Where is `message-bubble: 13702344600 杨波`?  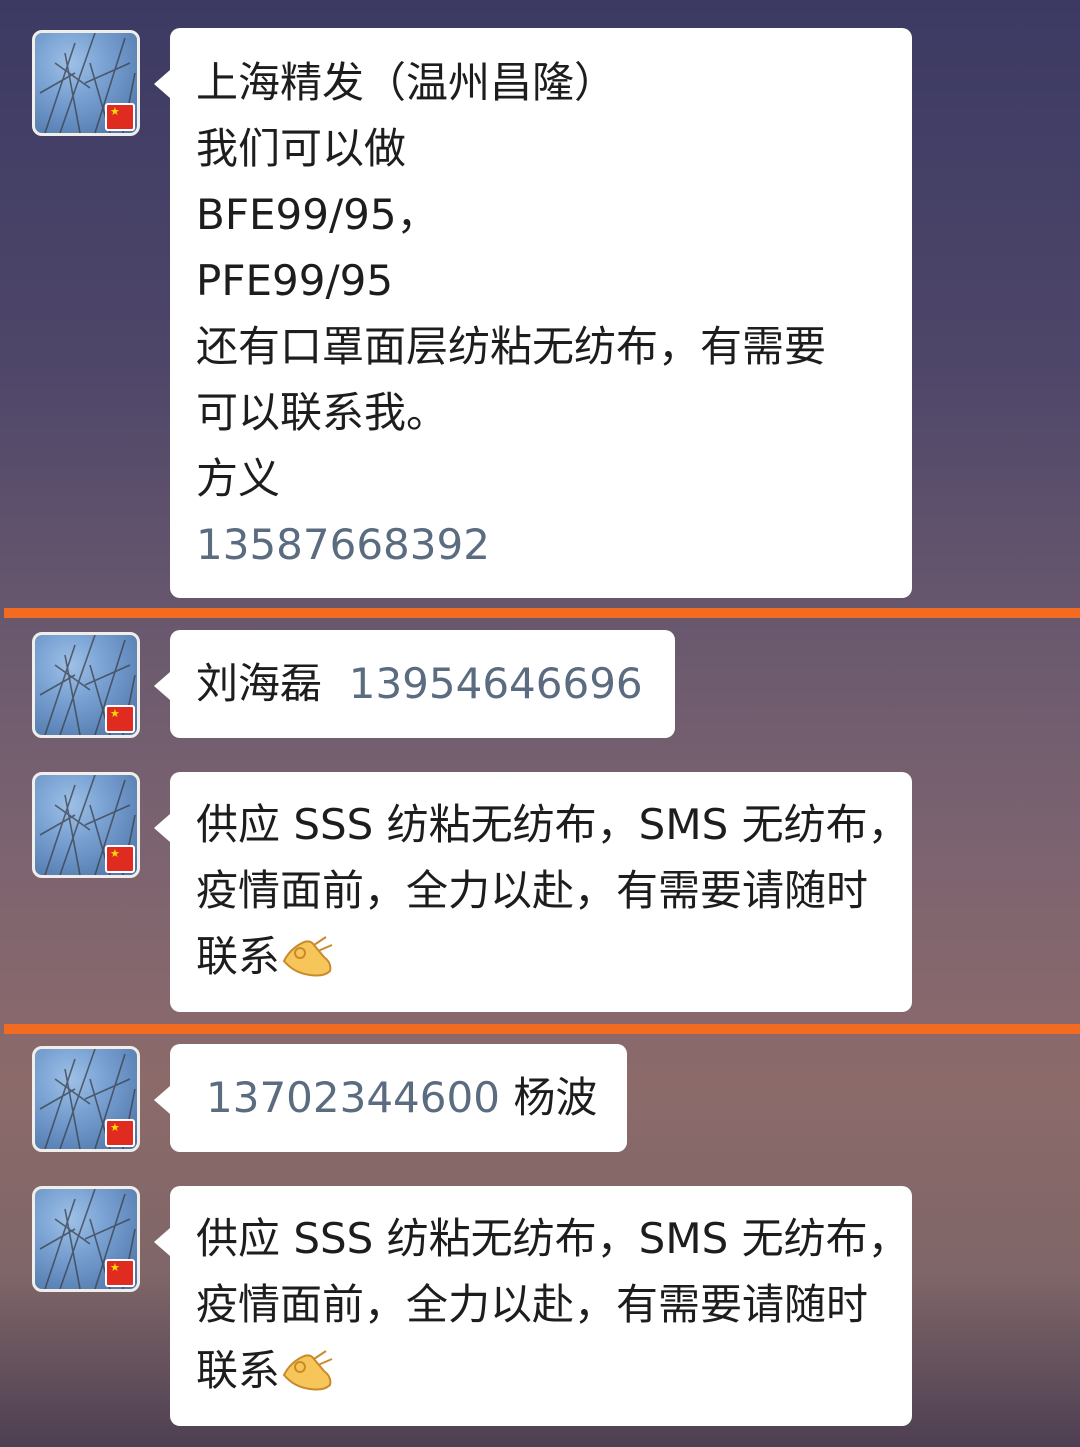
message-bubble: 13702344600 杨波 is located at coordinates (390, 1098).